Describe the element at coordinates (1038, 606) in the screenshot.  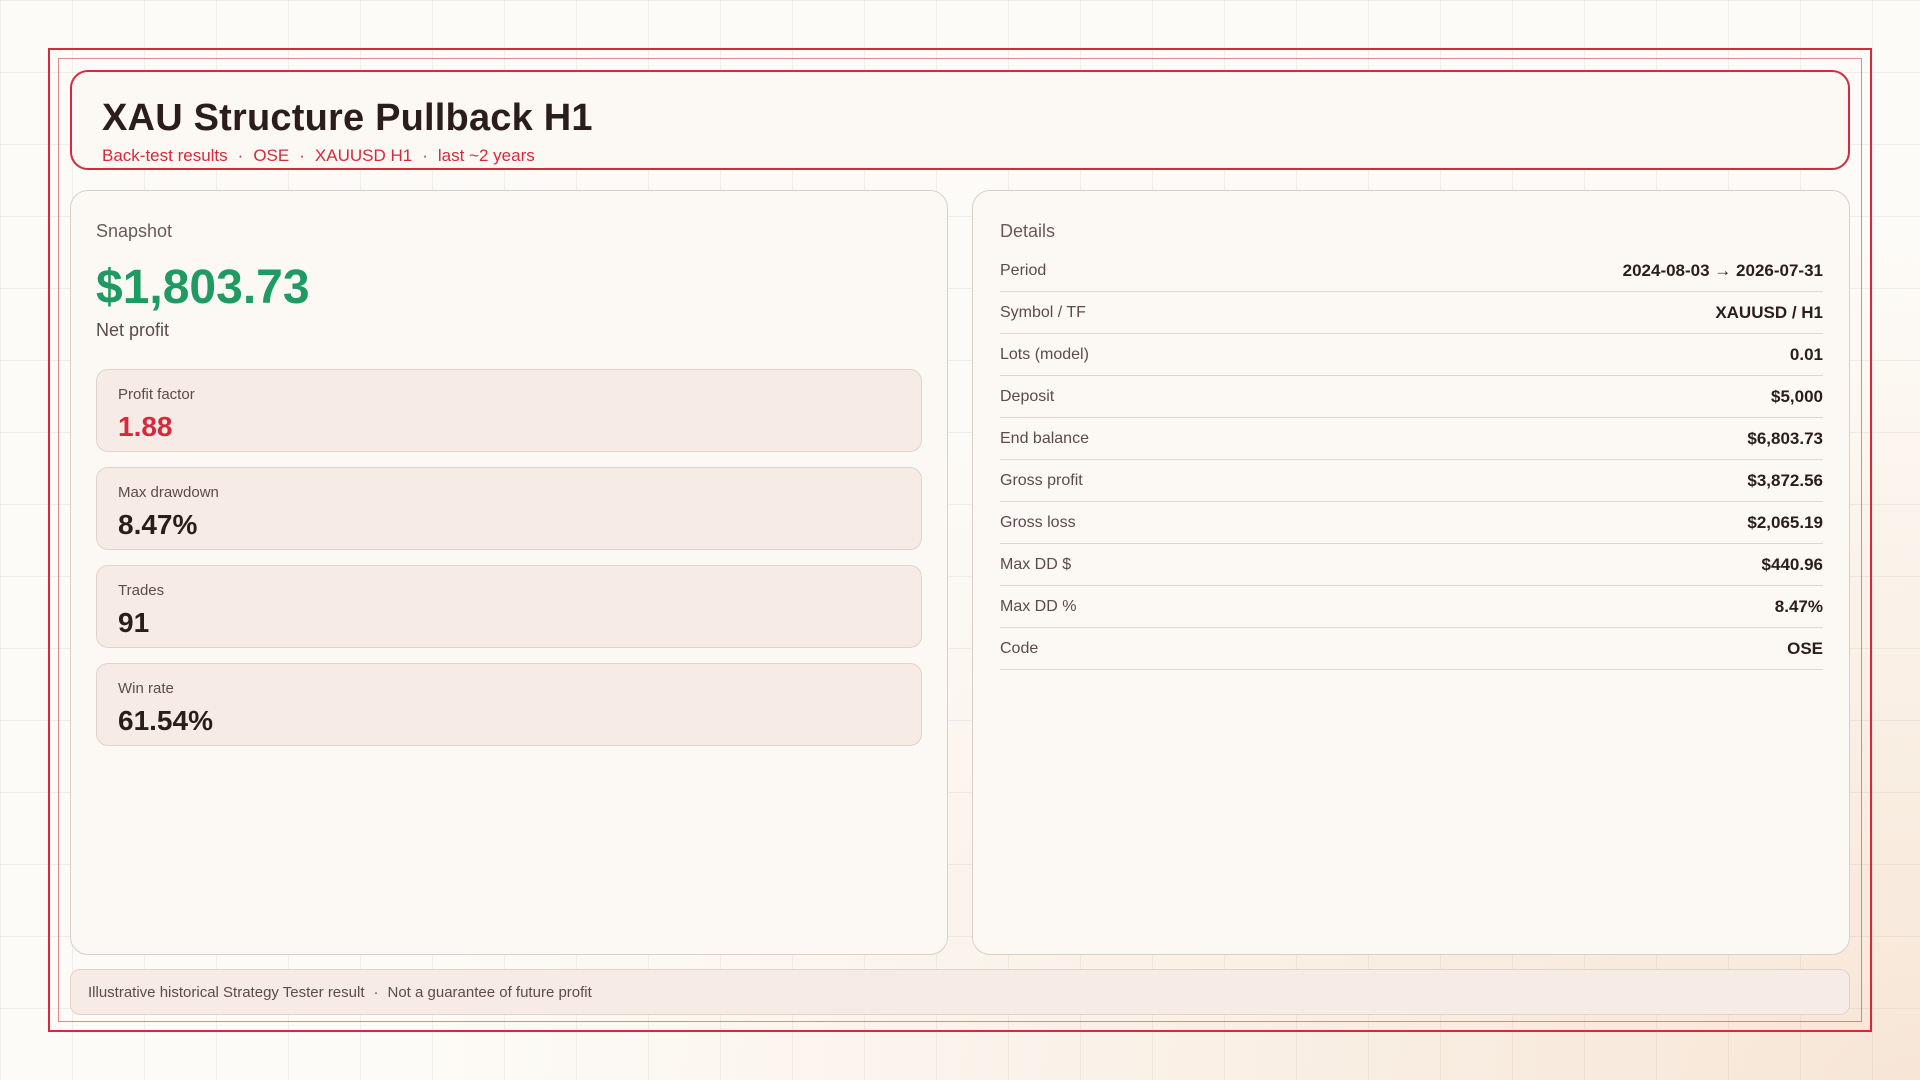
I see `detail-key: Max DD %` at that location.